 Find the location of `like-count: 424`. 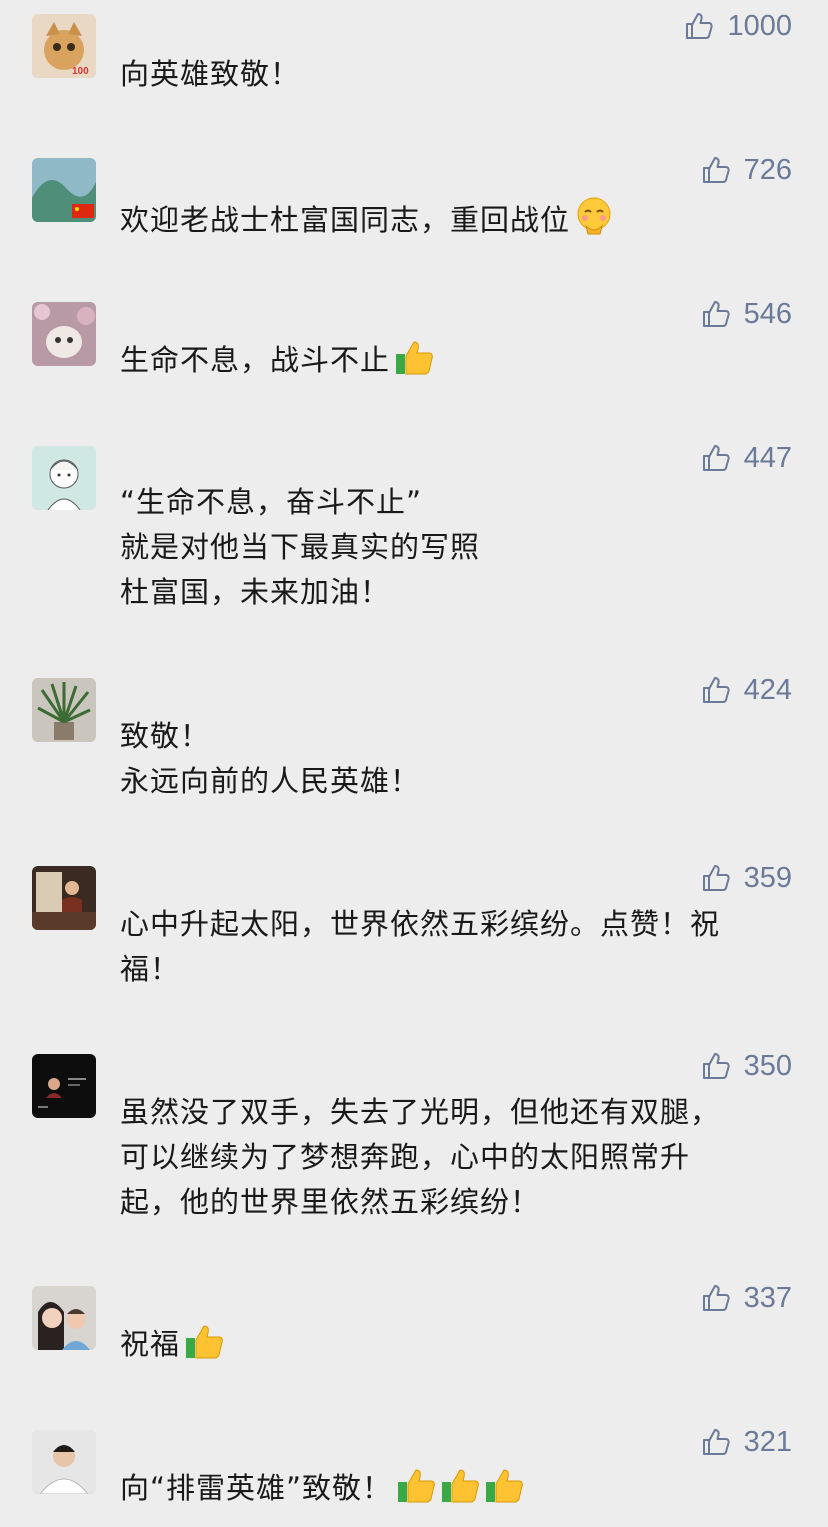

like-count: 424 is located at coordinates (767, 690).